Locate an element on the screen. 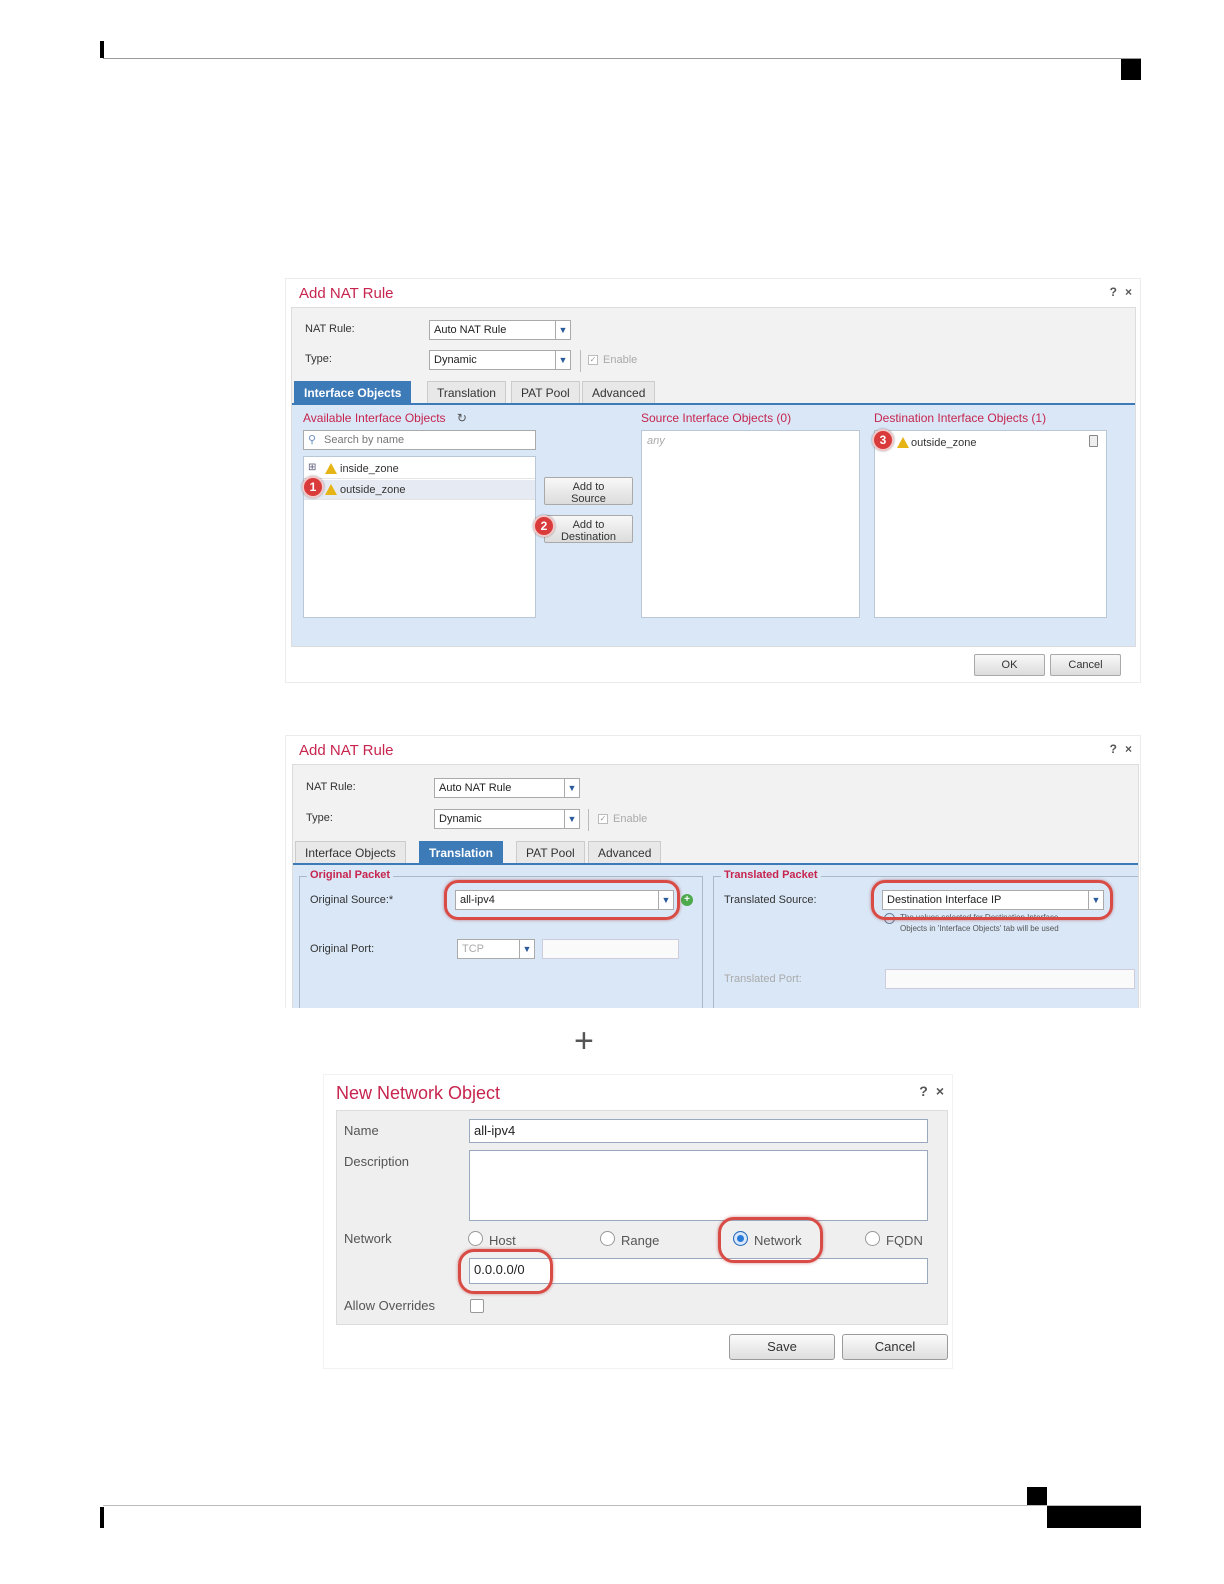  list-item: ⊞ inside_zone is located at coordinates (419, 469).